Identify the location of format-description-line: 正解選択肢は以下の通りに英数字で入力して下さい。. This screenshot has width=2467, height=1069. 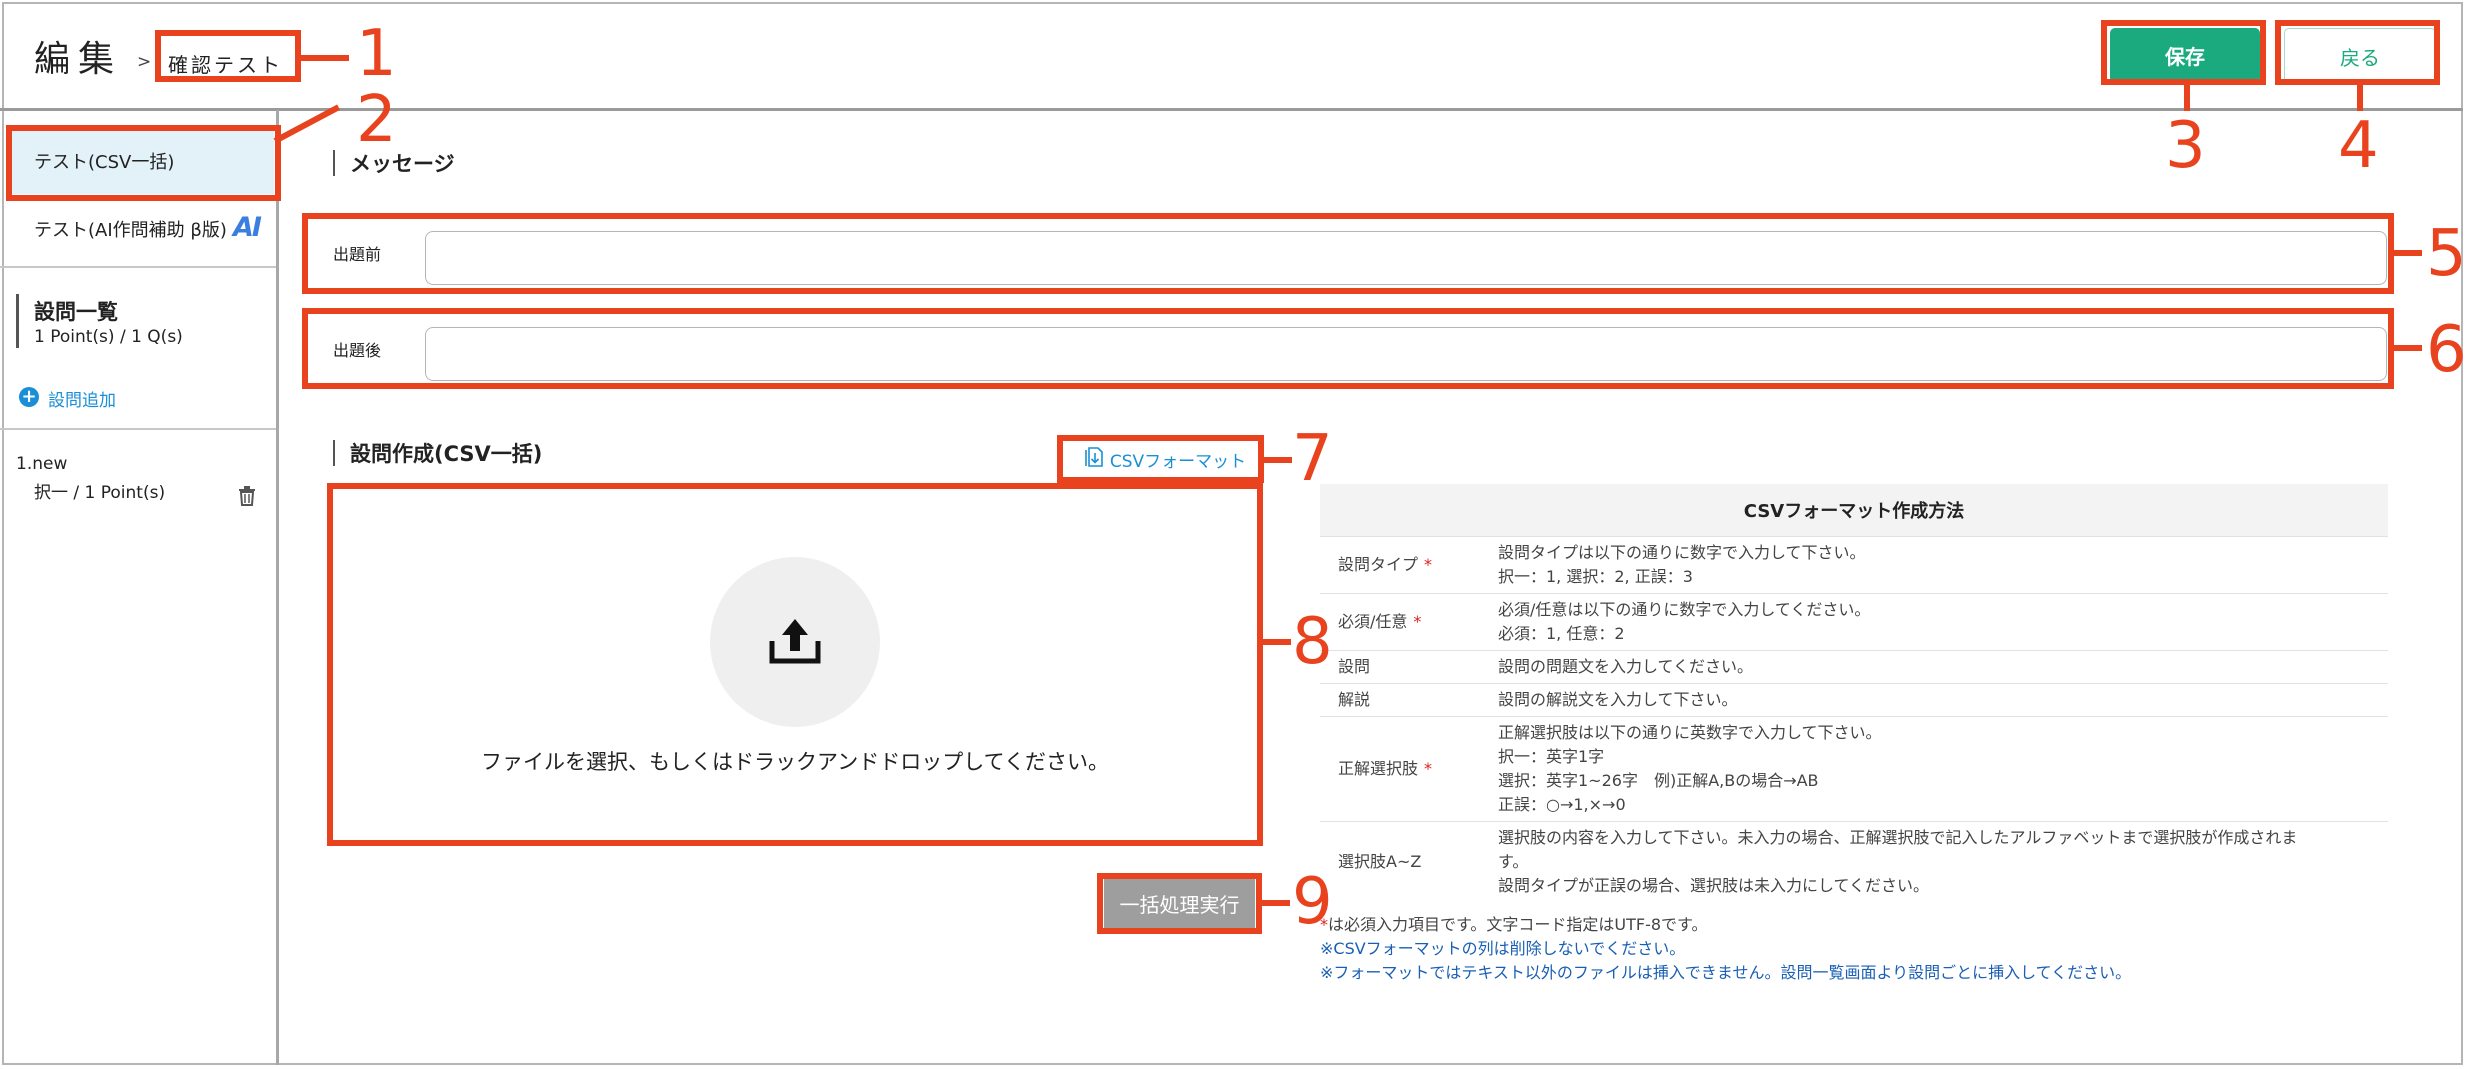
(1690, 732).